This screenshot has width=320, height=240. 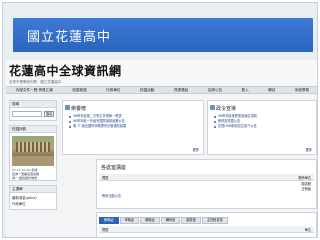 What do you see at coordinates (226, 109) in the screenshot?
I see `panel-title: 政令宣導` at bounding box center [226, 109].